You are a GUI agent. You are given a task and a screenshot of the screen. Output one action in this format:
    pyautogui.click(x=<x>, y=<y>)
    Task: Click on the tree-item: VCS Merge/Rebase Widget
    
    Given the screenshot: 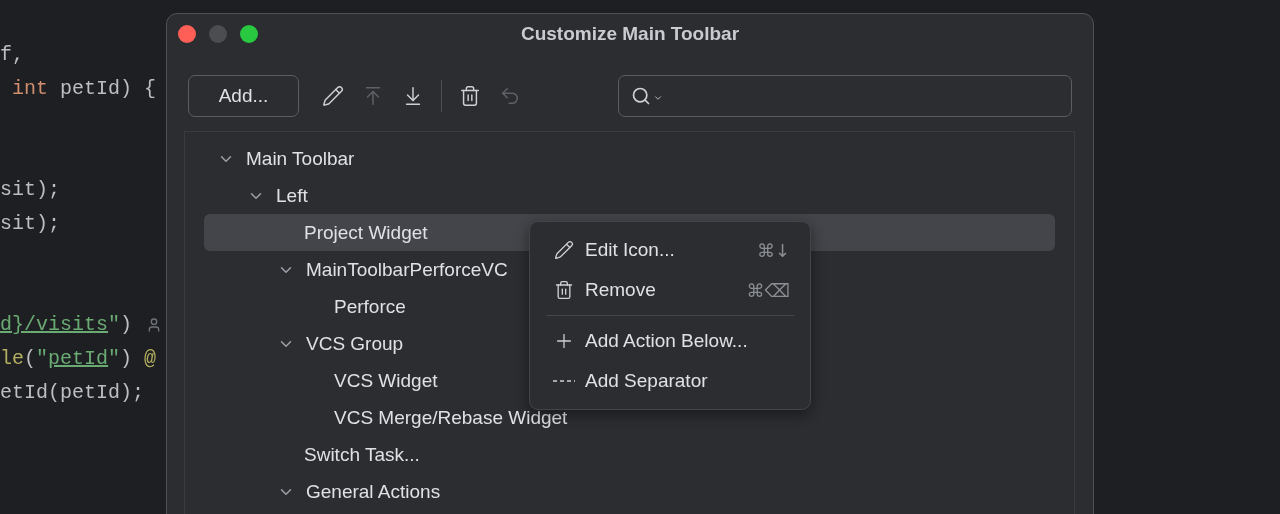 What is the action you would take?
    pyautogui.click(x=451, y=417)
    